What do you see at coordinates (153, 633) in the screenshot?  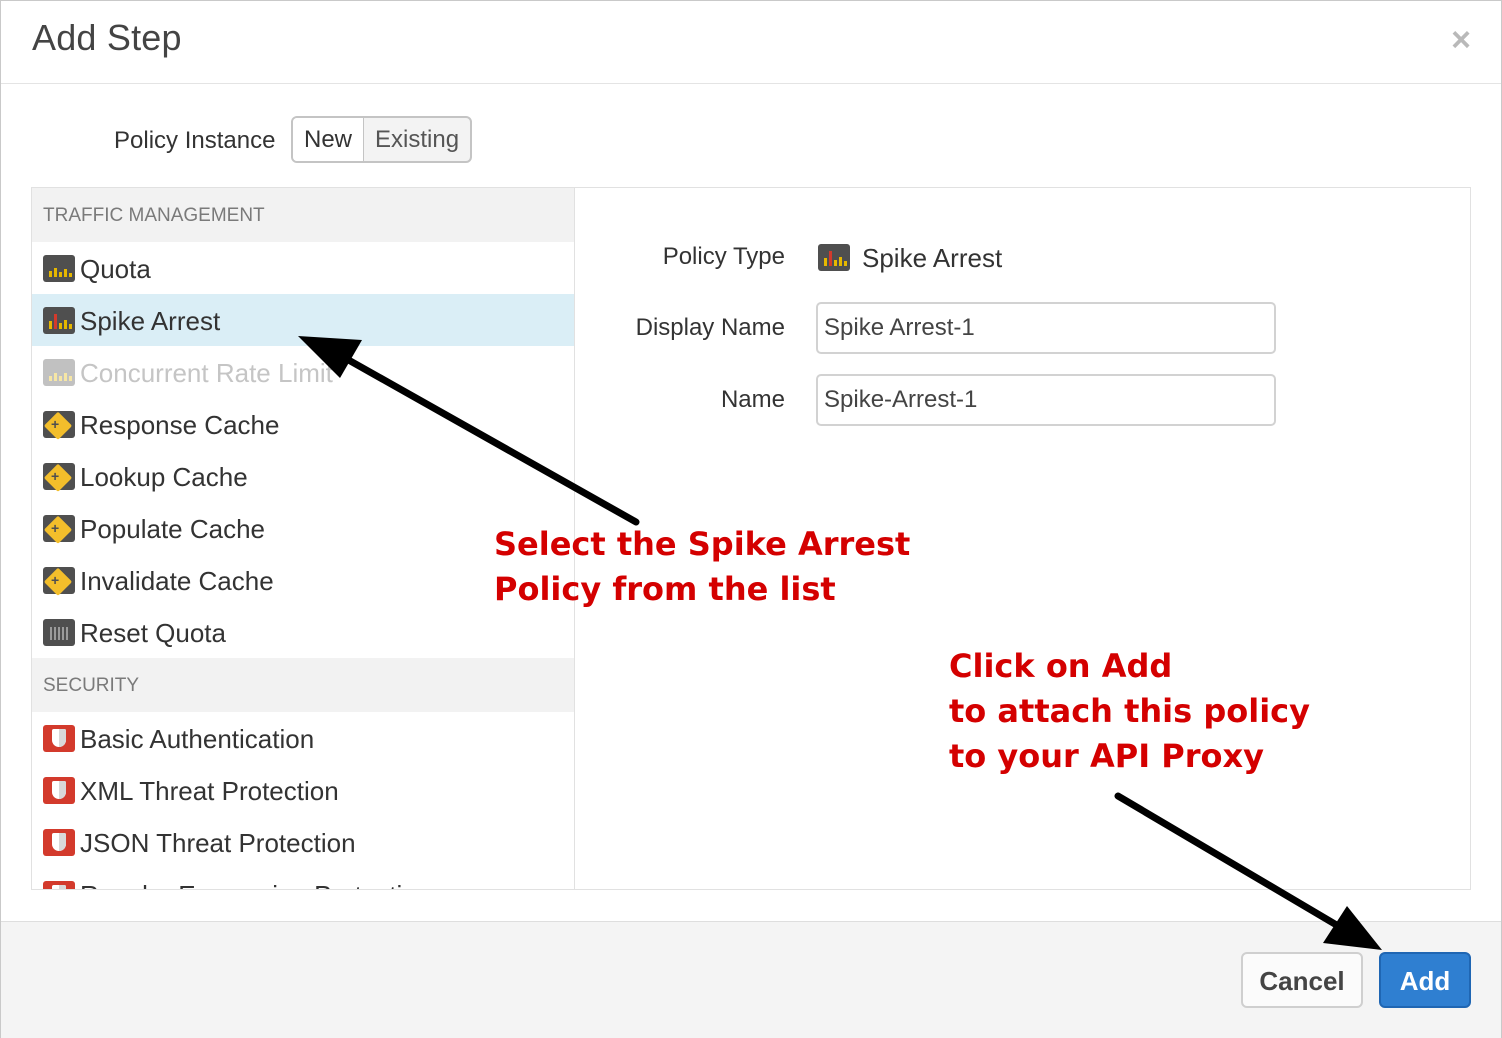 I see `policy-item-label: Reset Quota` at bounding box center [153, 633].